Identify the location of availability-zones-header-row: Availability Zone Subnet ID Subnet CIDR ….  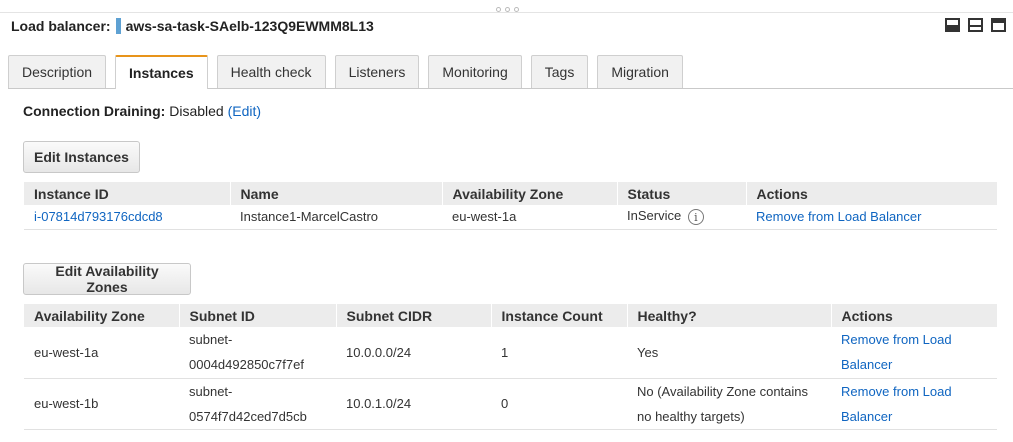
(511, 315).